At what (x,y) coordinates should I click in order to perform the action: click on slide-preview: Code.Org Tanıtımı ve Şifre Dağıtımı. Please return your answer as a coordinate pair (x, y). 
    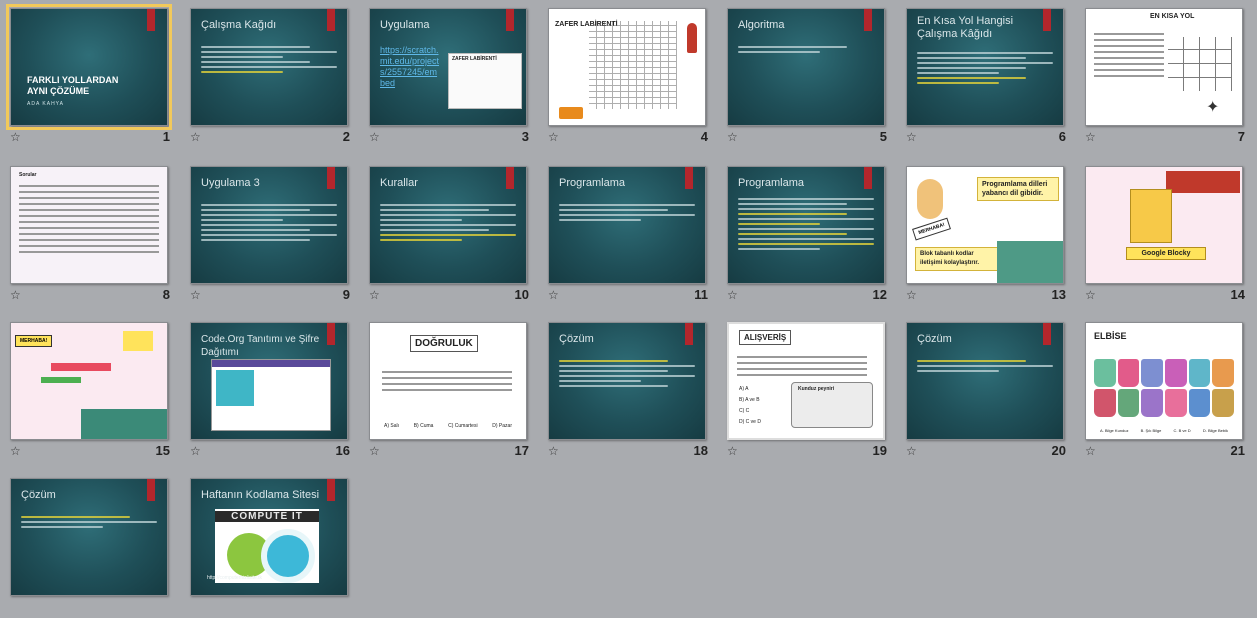
    Looking at the image, I should click on (269, 381).